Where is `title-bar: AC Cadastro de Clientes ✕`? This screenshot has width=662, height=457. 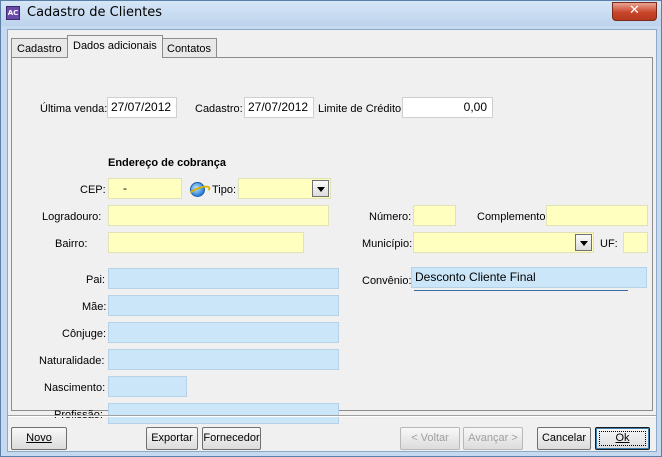 title-bar: AC Cadastro de Clientes ✕ is located at coordinates (331, 13).